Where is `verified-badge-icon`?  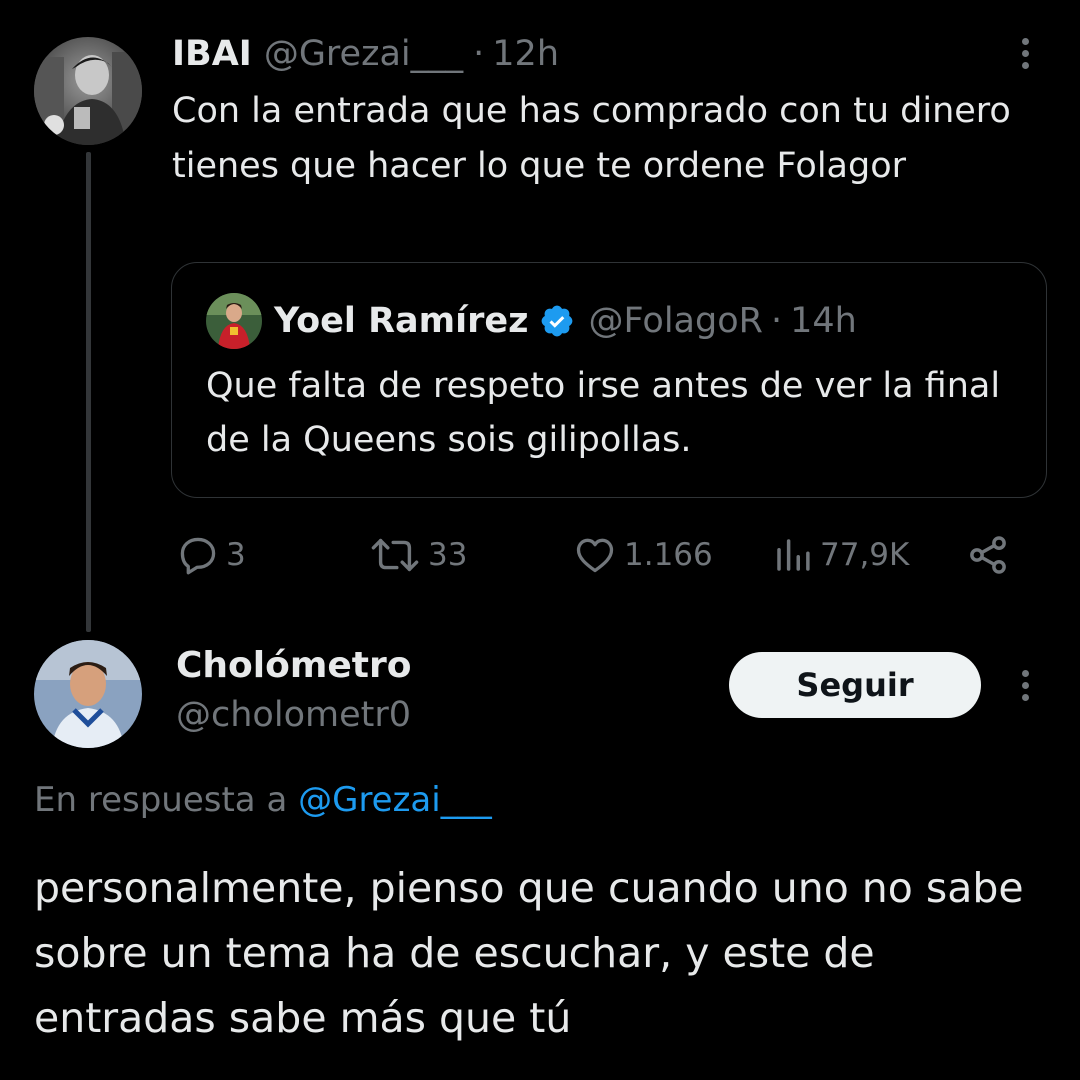 verified-badge-icon is located at coordinates (557, 321).